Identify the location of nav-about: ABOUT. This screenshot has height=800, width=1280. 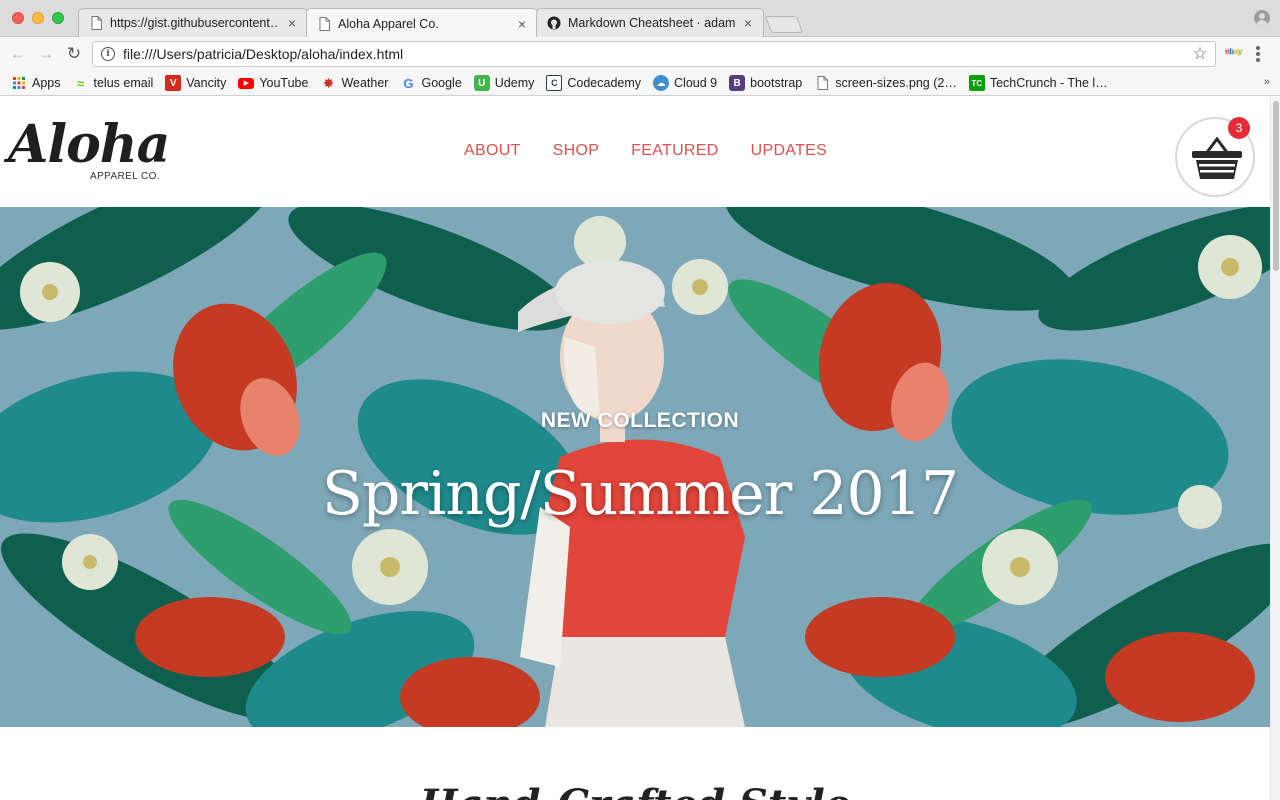
(492, 151).